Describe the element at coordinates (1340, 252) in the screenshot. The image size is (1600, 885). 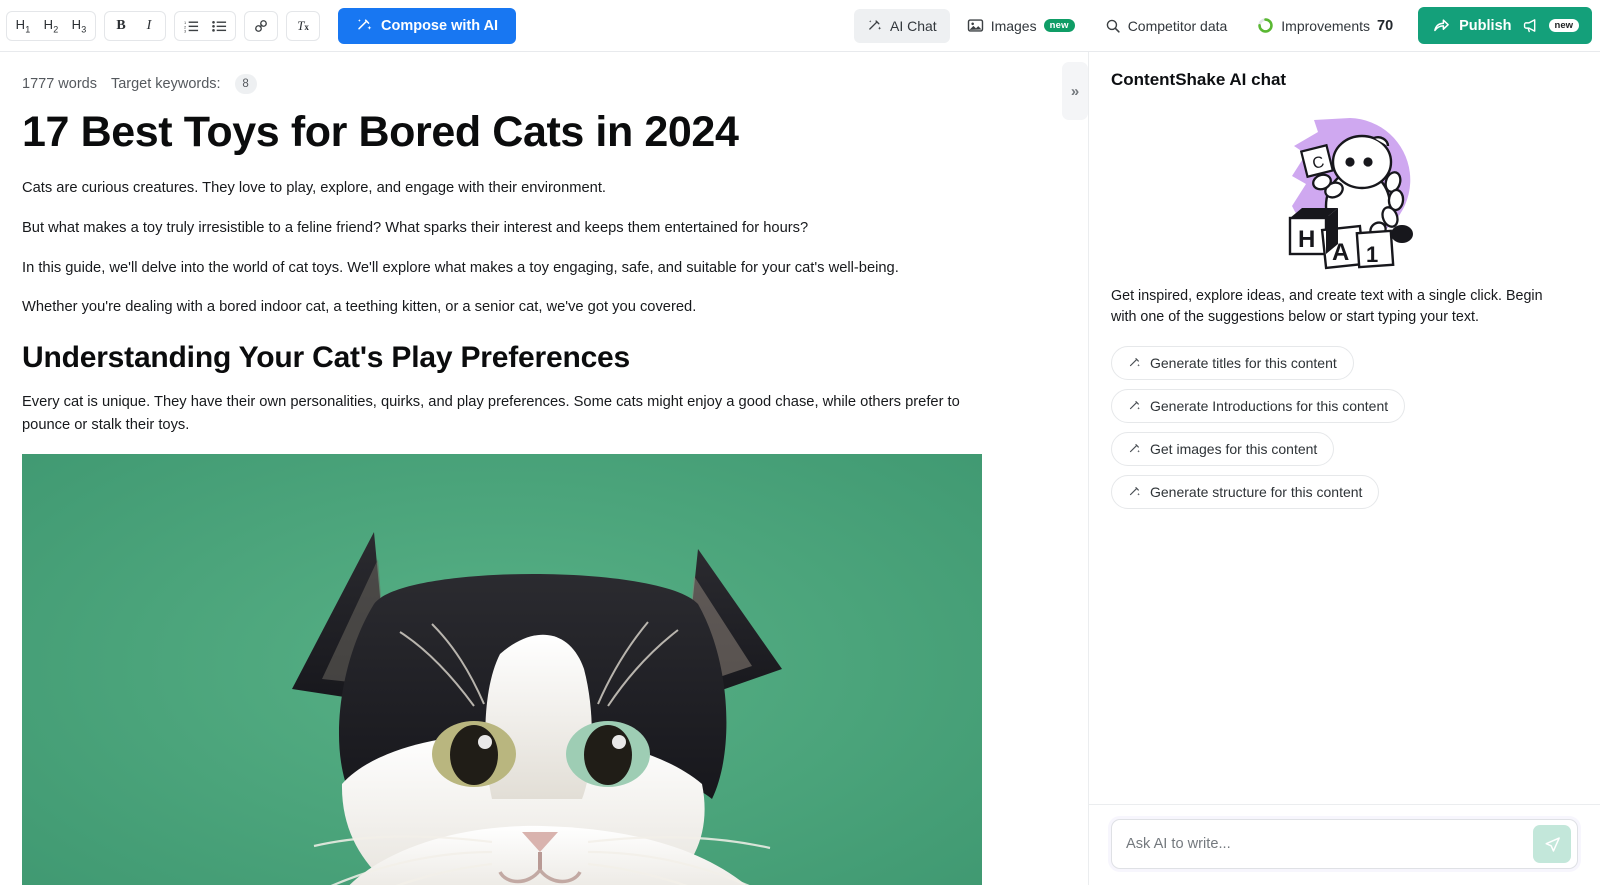
I see `svg-text: A` at that location.